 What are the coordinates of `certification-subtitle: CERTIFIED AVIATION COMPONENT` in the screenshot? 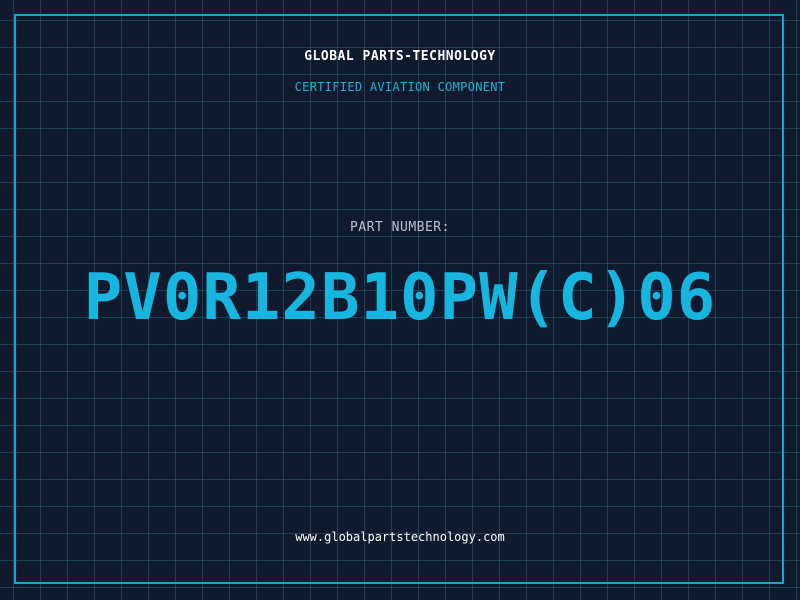 It's located at (400, 87).